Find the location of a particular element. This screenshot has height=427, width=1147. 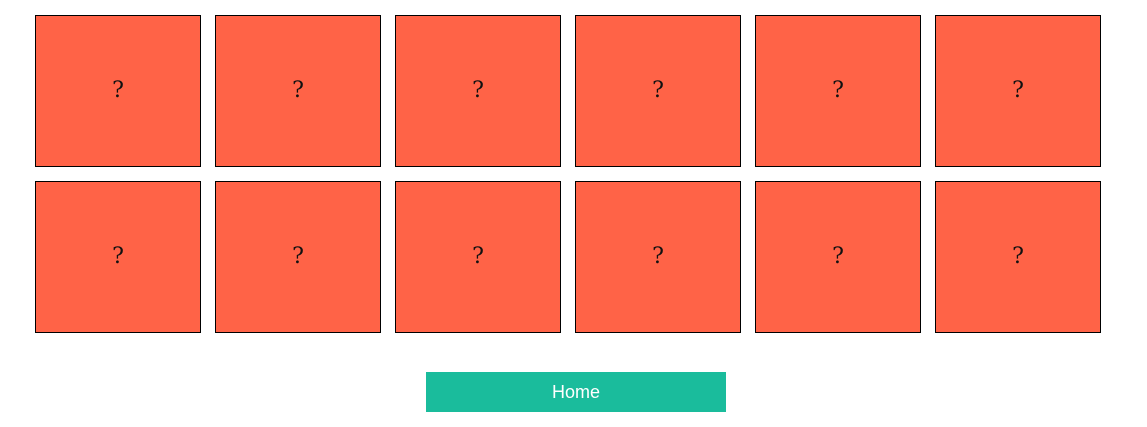

home-button: Home is located at coordinates (576, 392).